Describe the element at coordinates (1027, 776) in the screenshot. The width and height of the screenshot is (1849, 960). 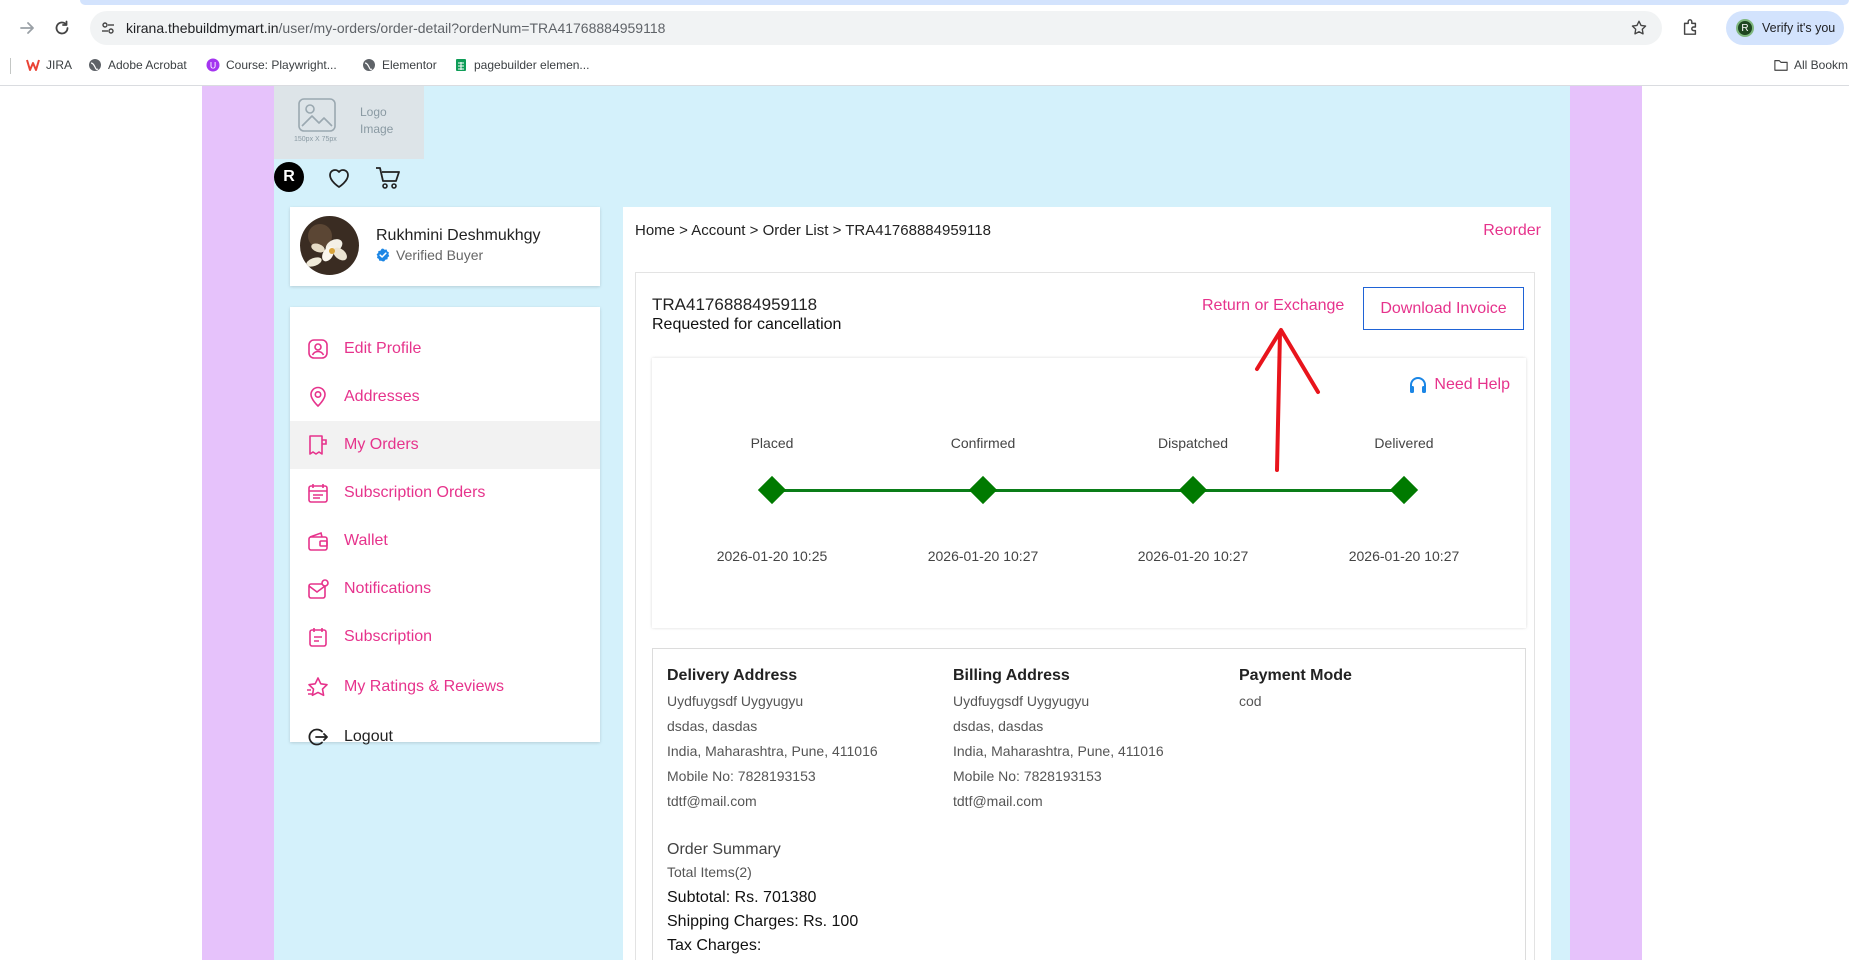
I see `billing-line: Mobile No: 7828193153` at that location.